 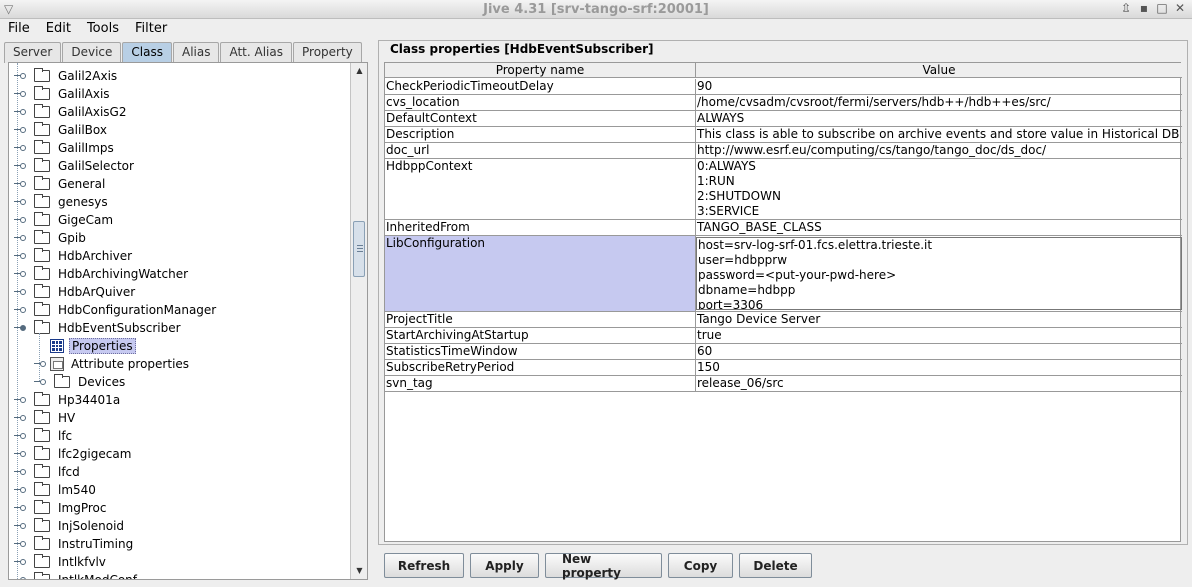 What do you see at coordinates (71, 112) in the screenshot?
I see `tree-class-item: GalilAxisG2` at bounding box center [71, 112].